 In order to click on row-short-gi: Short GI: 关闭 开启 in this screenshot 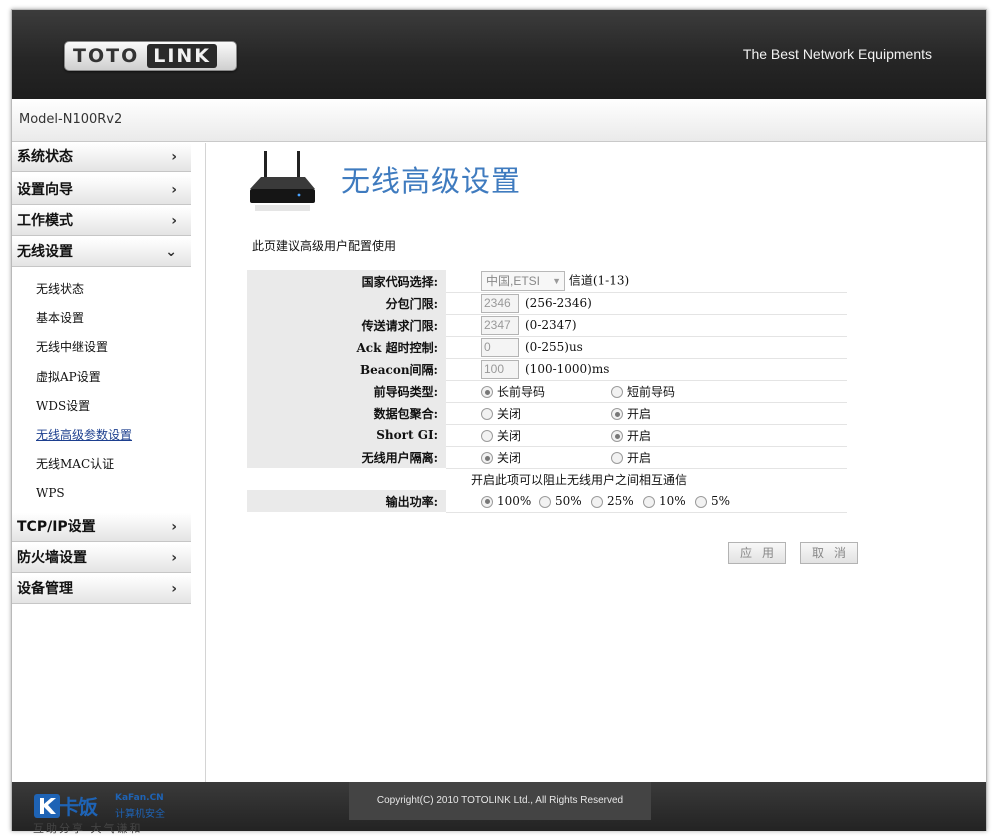, I will do `click(547, 435)`.